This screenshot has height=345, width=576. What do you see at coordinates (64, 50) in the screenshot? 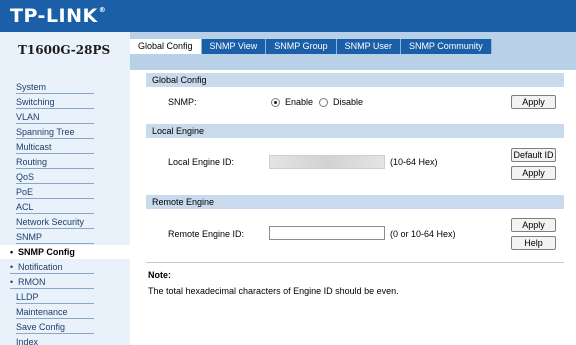
I see `device-model: T1600G-28PS` at bounding box center [64, 50].